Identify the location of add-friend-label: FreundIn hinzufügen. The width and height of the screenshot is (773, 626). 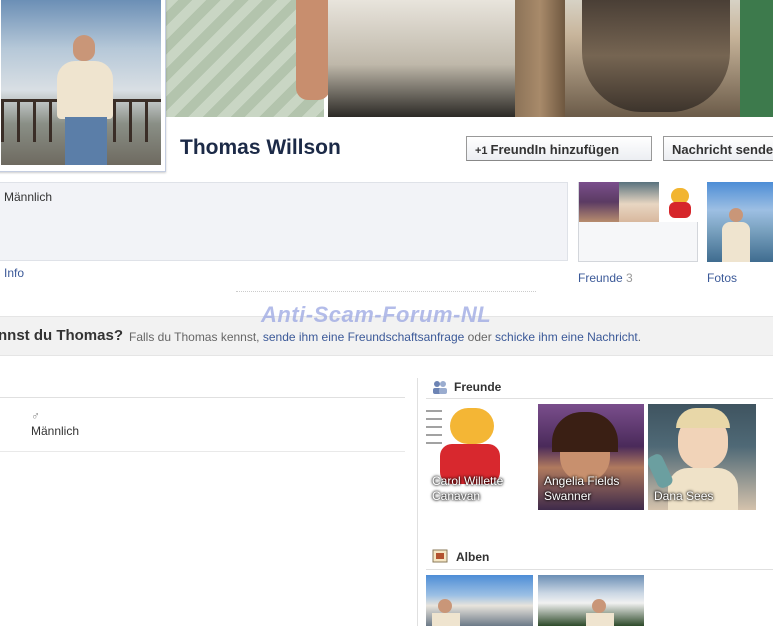
(555, 149).